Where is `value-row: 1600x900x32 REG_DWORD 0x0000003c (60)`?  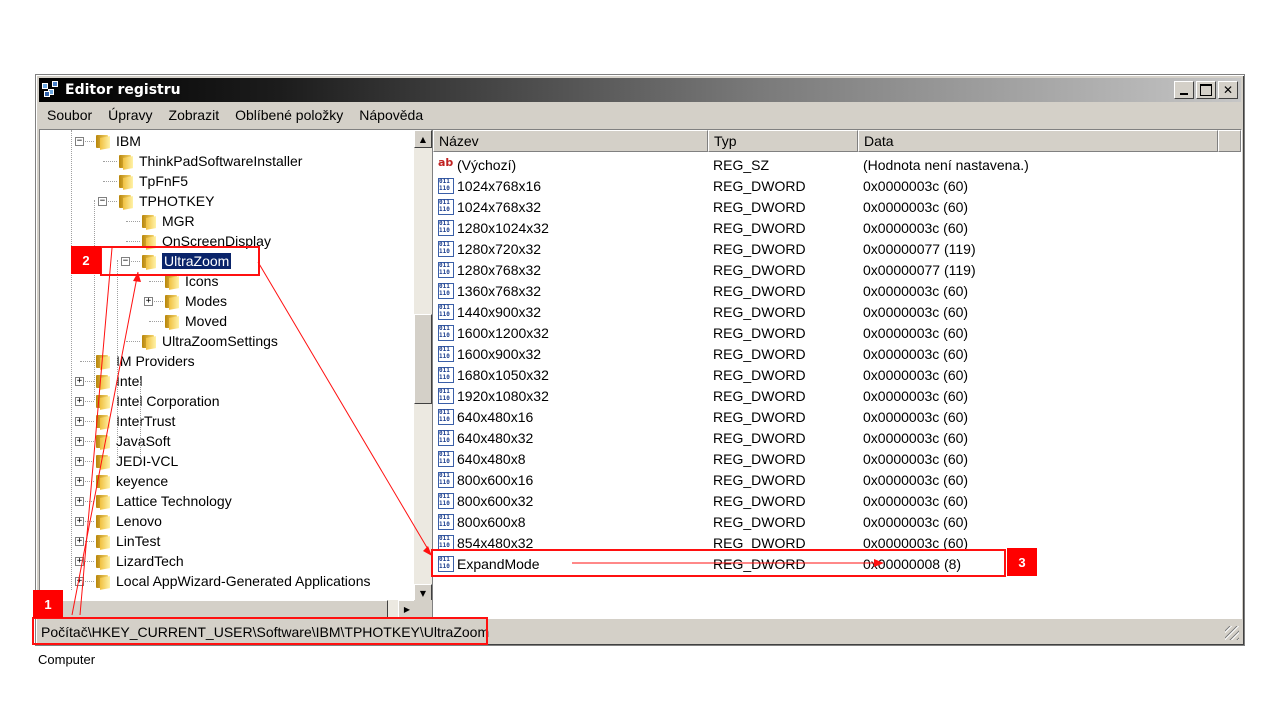 value-row: 1600x900x32 REG_DWORD 0x0000003c (60) is located at coordinates (833, 353).